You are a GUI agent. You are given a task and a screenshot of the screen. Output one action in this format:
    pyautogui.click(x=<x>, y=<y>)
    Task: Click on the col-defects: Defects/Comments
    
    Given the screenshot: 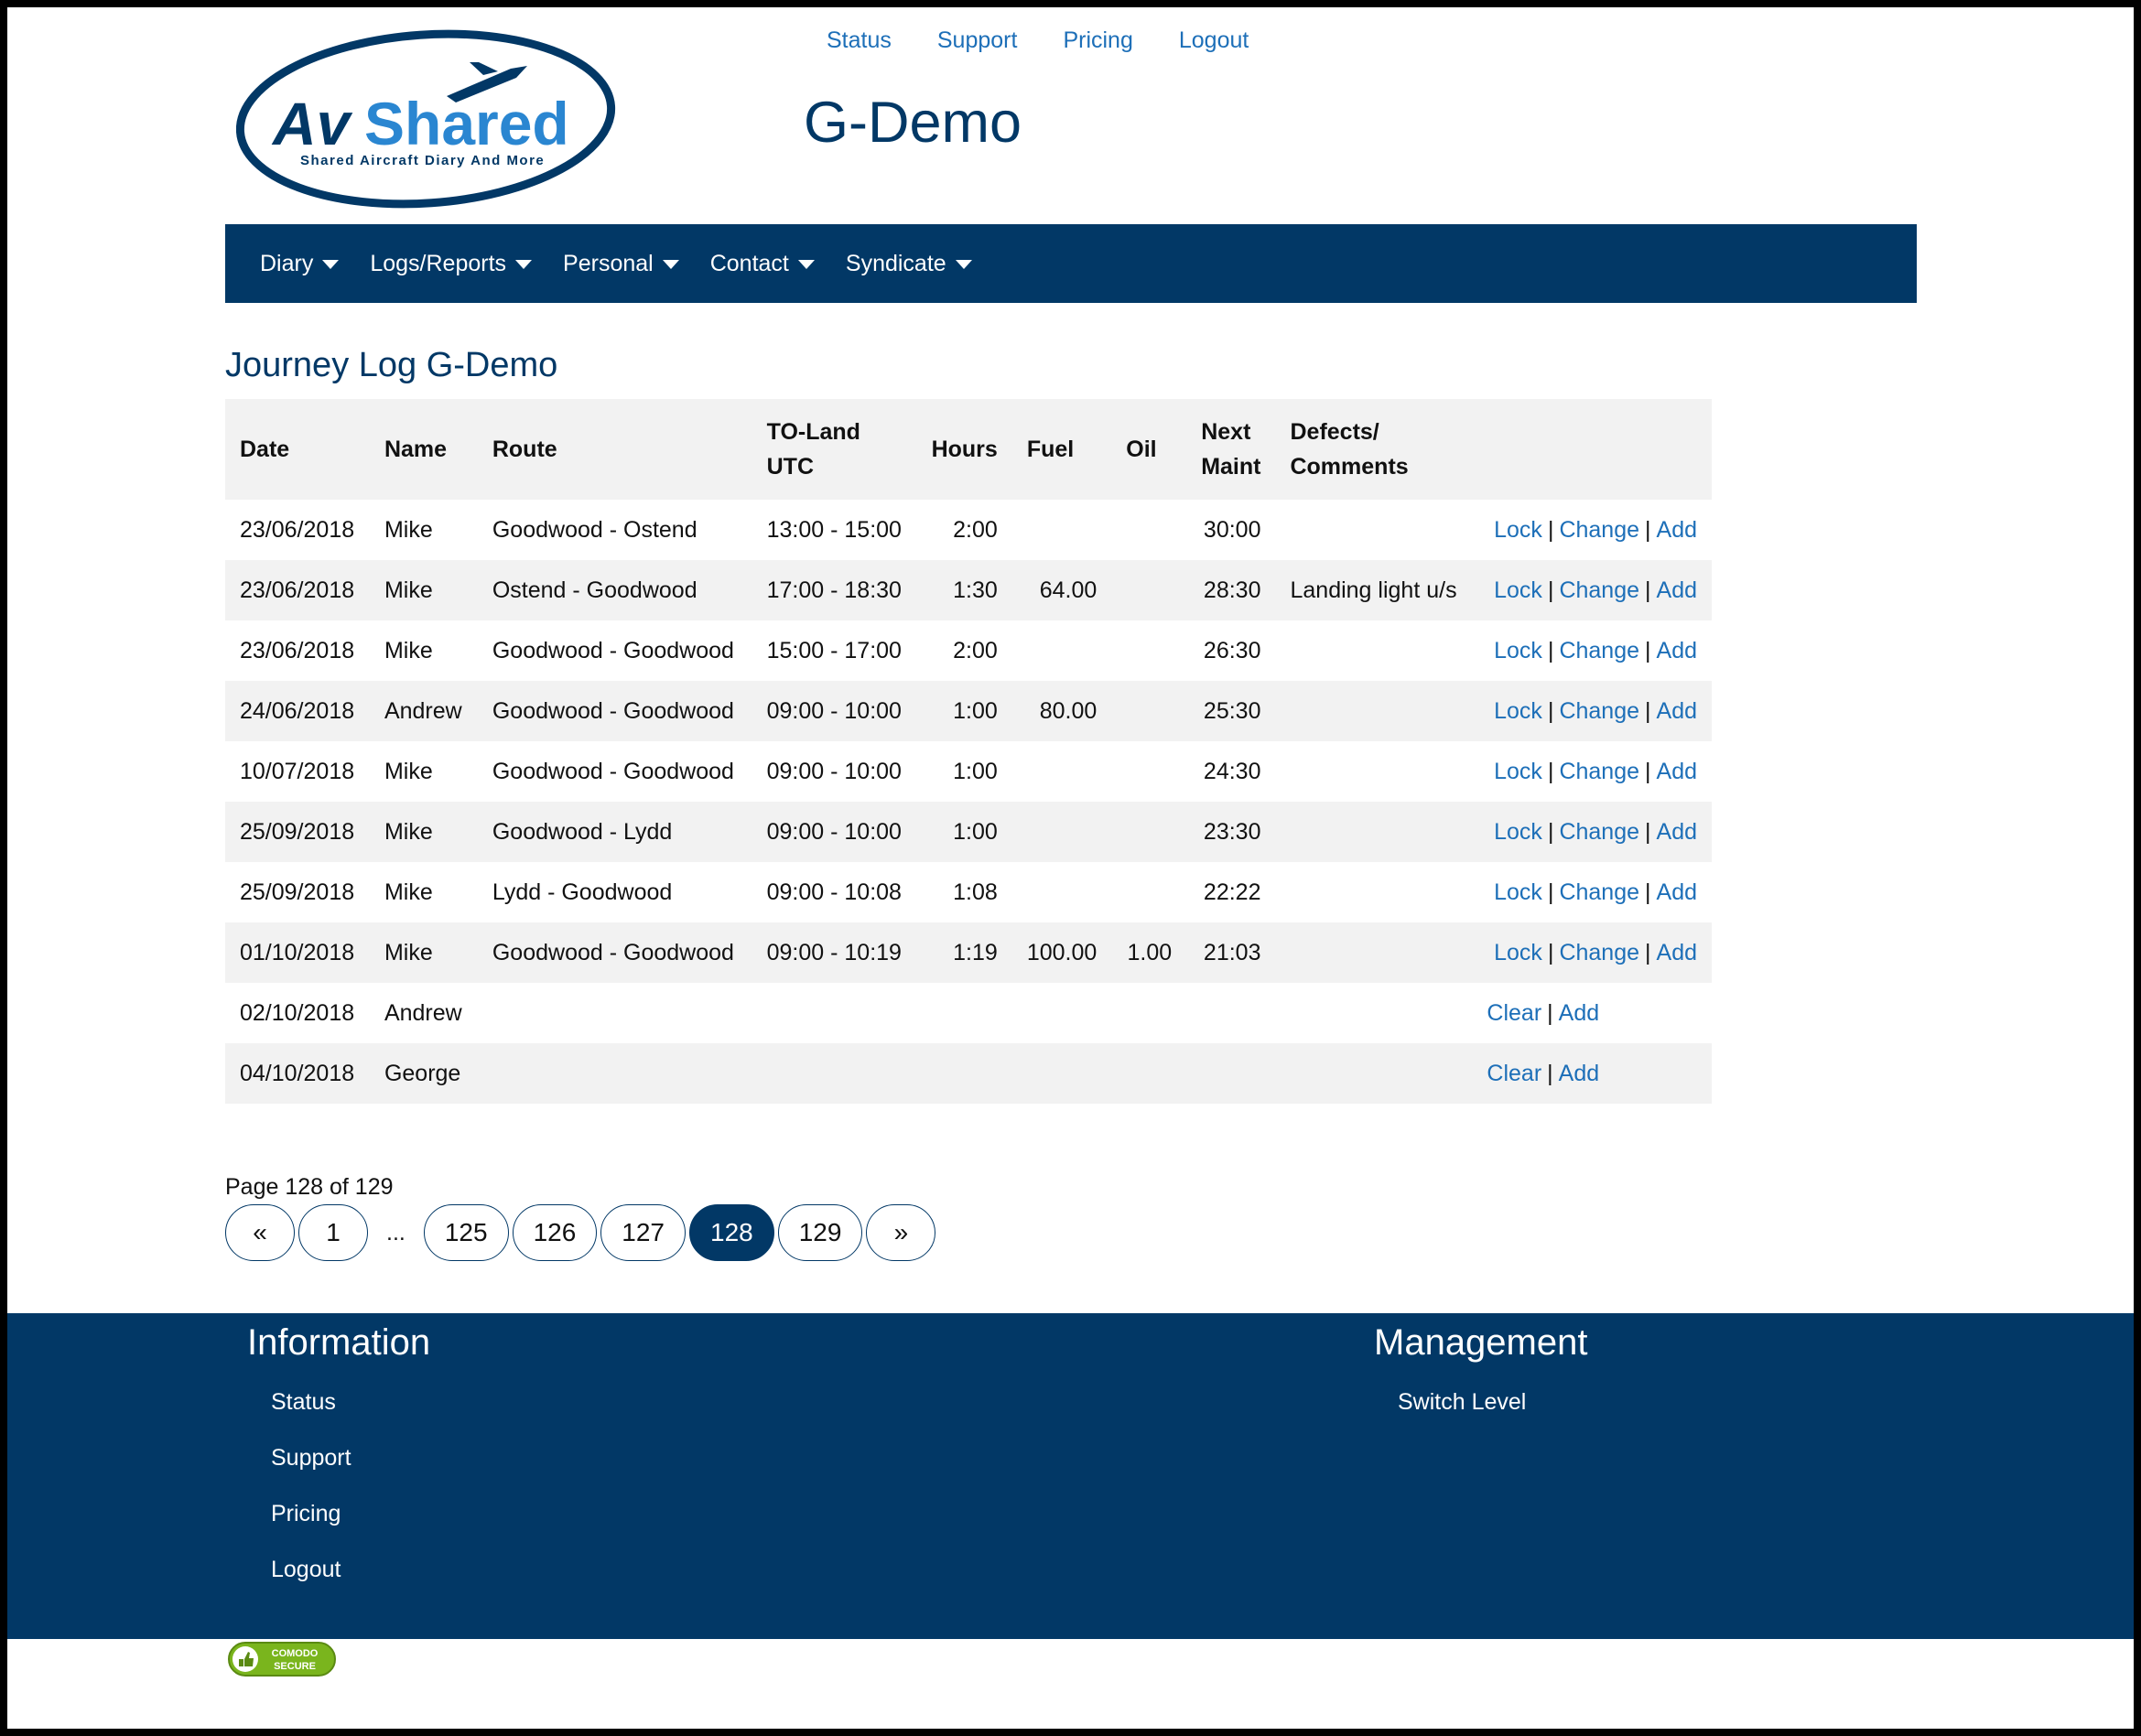 What is the action you would take?
    pyautogui.click(x=1374, y=449)
    